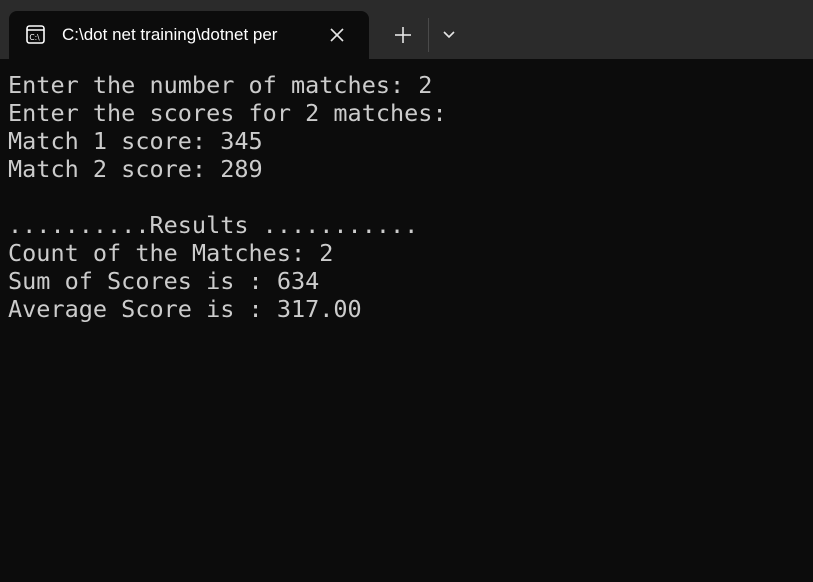 This screenshot has width=813, height=582. What do you see at coordinates (170, 34) in the screenshot?
I see `tab-title: C:\dot net training\dotnet per` at bounding box center [170, 34].